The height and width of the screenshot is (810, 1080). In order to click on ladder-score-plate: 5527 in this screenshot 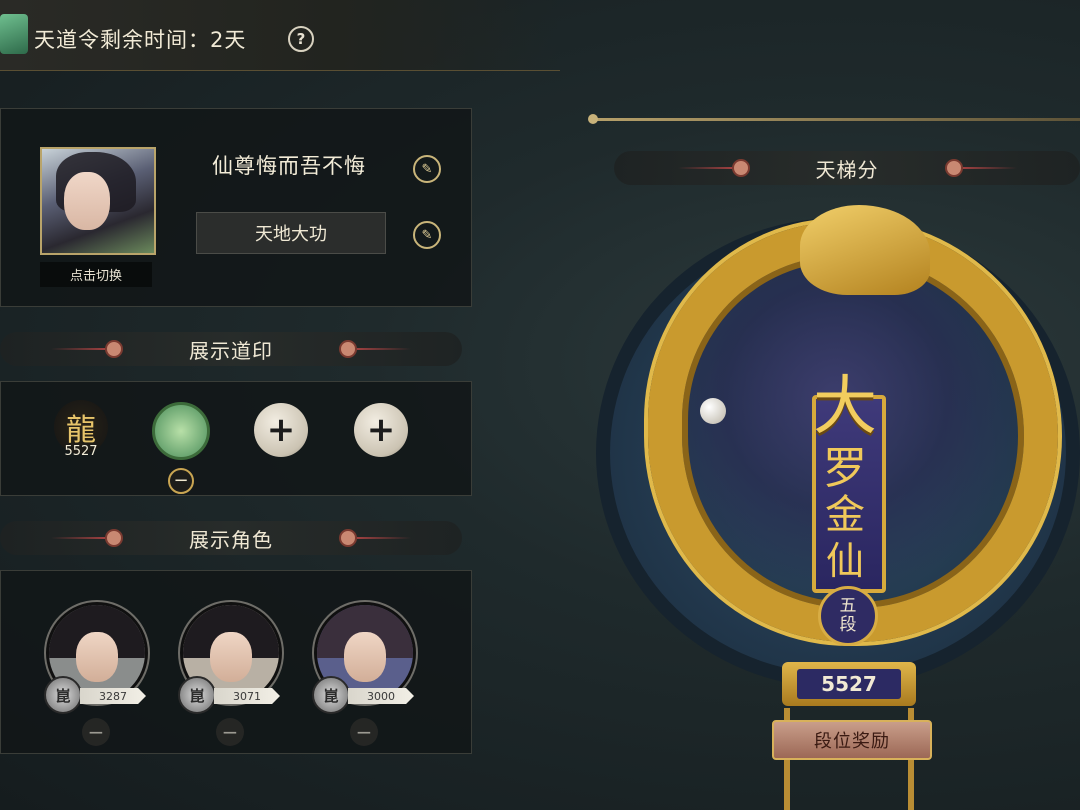, I will do `click(849, 684)`.